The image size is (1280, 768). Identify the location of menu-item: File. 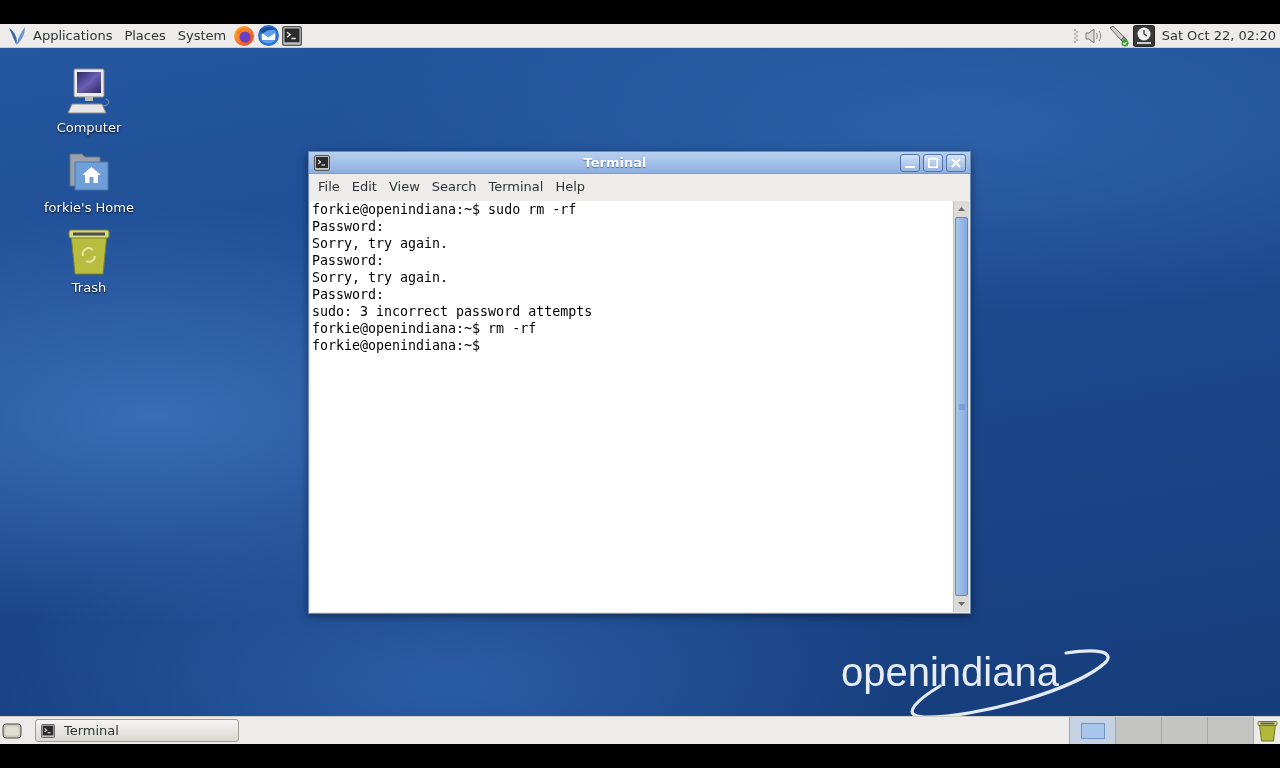
(329, 187).